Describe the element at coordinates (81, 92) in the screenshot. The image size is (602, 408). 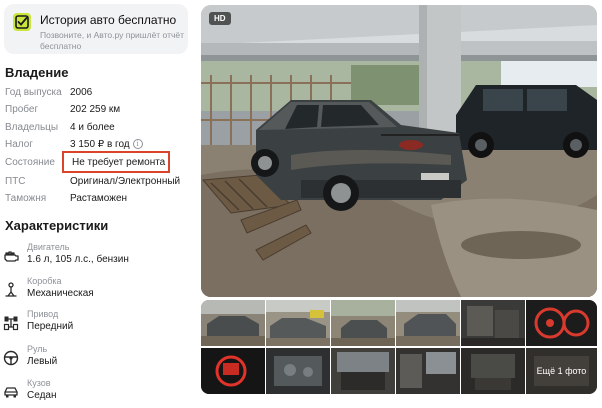
I see `ownership-value: 2006` at that location.